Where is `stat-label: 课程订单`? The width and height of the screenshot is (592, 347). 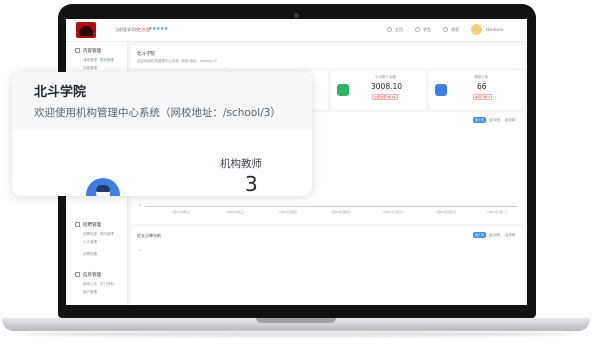
stat-label: 课程订单 is located at coordinates (481, 77).